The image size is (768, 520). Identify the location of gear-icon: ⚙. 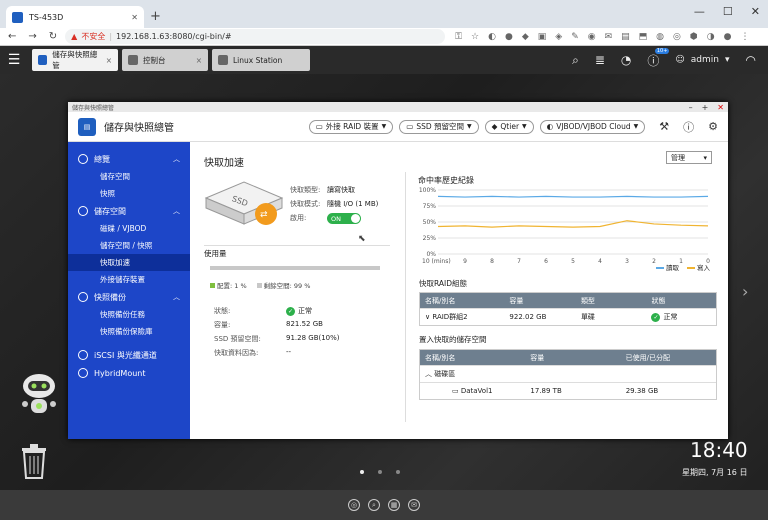
(713, 126).